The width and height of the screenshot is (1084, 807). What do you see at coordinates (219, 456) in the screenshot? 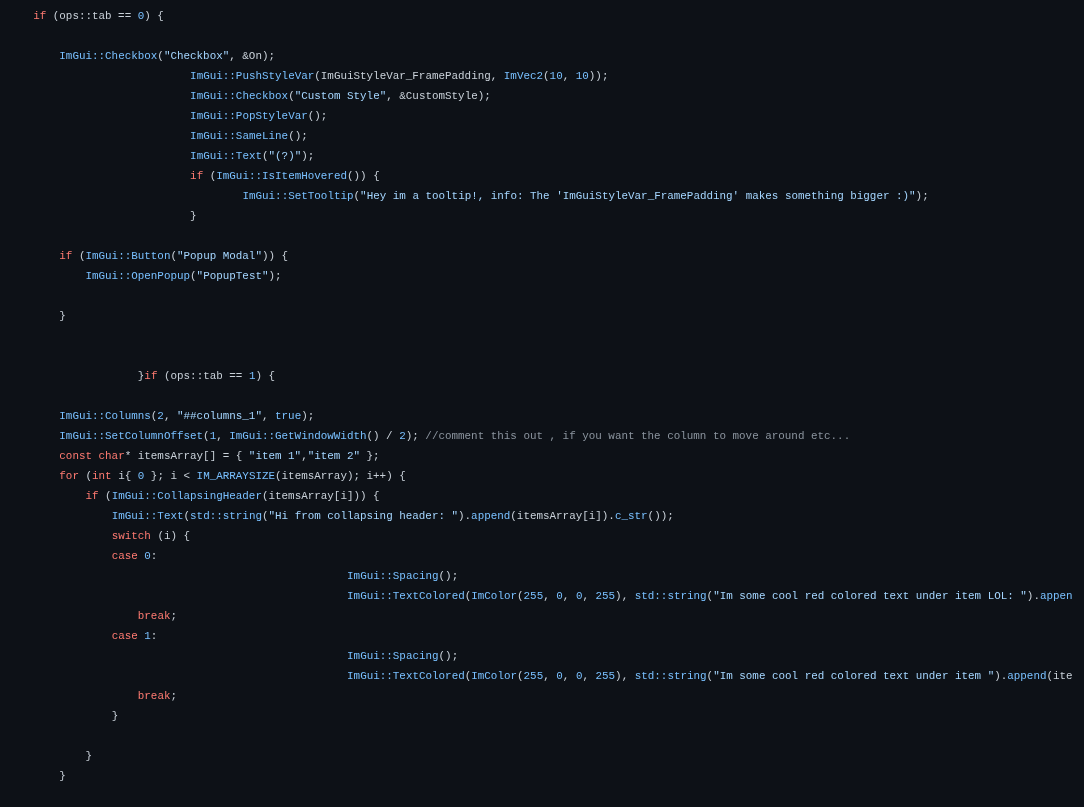
I see `code-line: const char* itemsArray[] = { "item 1","item 2" };` at bounding box center [219, 456].